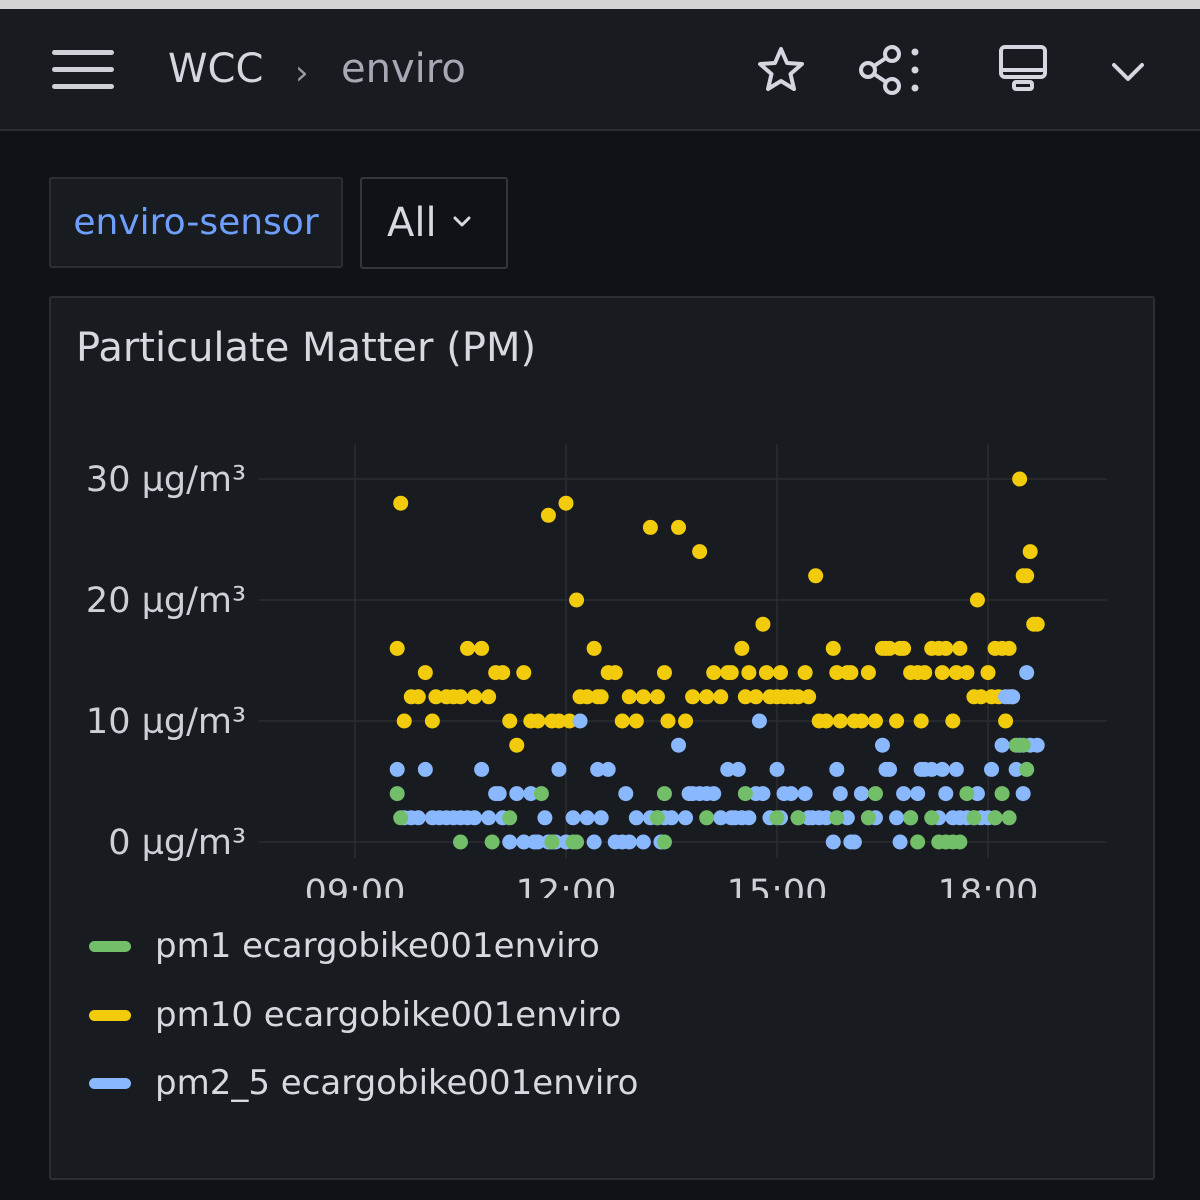 The image size is (1200, 1200). Describe the element at coordinates (355, 885) in the screenshot. I see `x-tick-label: 09:00` at that location.